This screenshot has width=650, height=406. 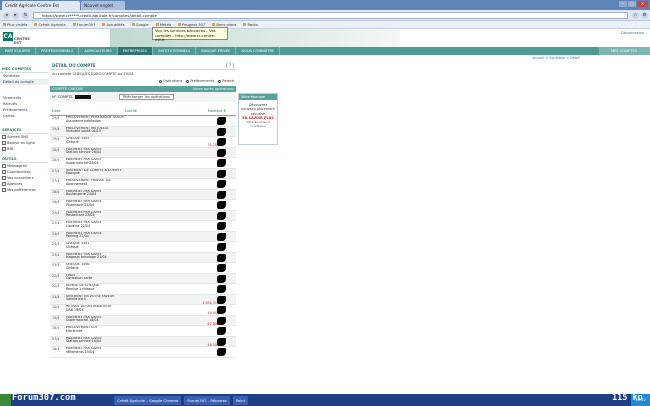 What do you see at coordinates (4, 172) in the screenshot?
I see `contact-icon` at bounding box center [4, 172].